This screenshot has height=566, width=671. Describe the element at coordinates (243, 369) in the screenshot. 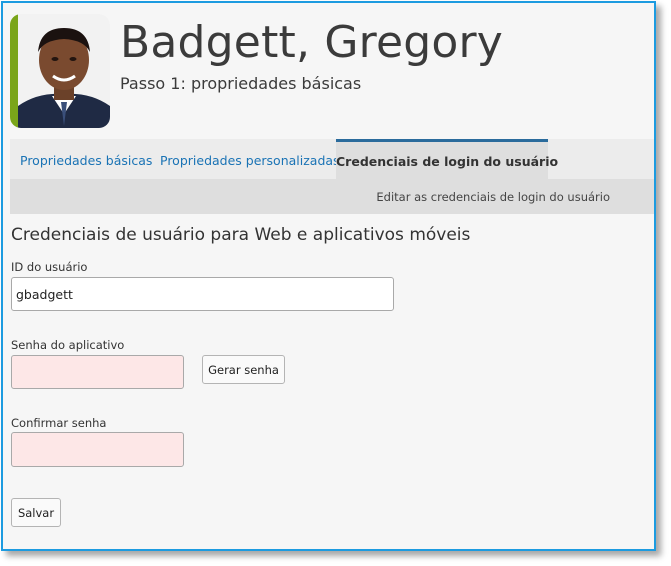

I see `generate-password-button: Gerar senha` at that location.